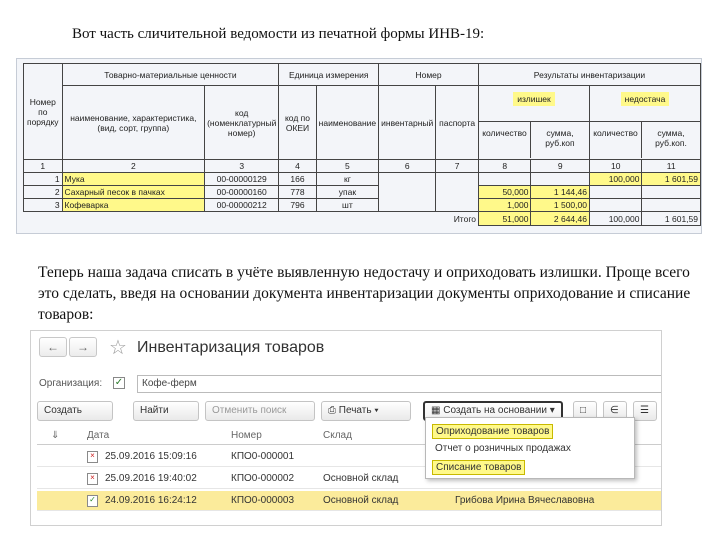 The image size is (720, 540). Describe the element at coordinates (246, 435) in the screenshot. I see `column-number: Номер` at that location.